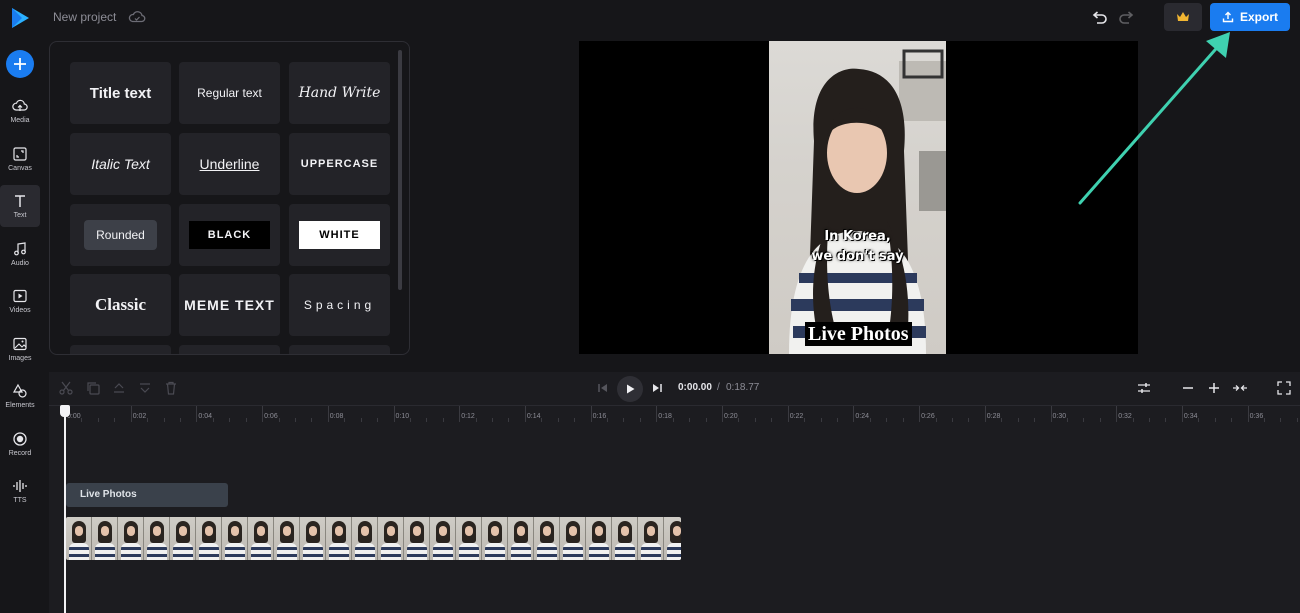 The height and width of the screenshot is (613, 1300). What do you see at coordinates (84, 17) in the screenshot?
I see `project-title: New project` at bounding box center [84, 17].